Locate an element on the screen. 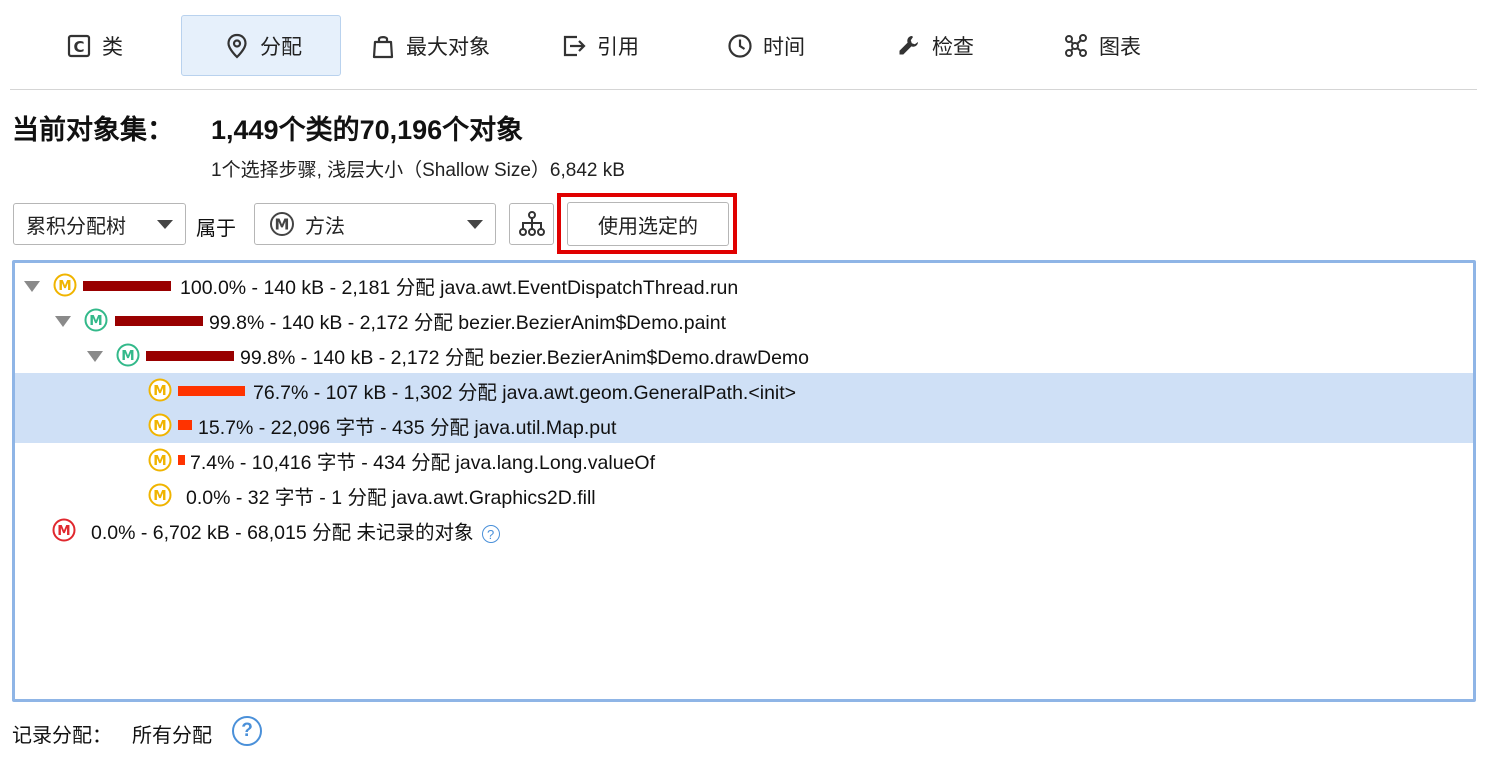 This screenshot has width=1486, height=763. tab-label: 检查 is located at coordinates (953, 47).